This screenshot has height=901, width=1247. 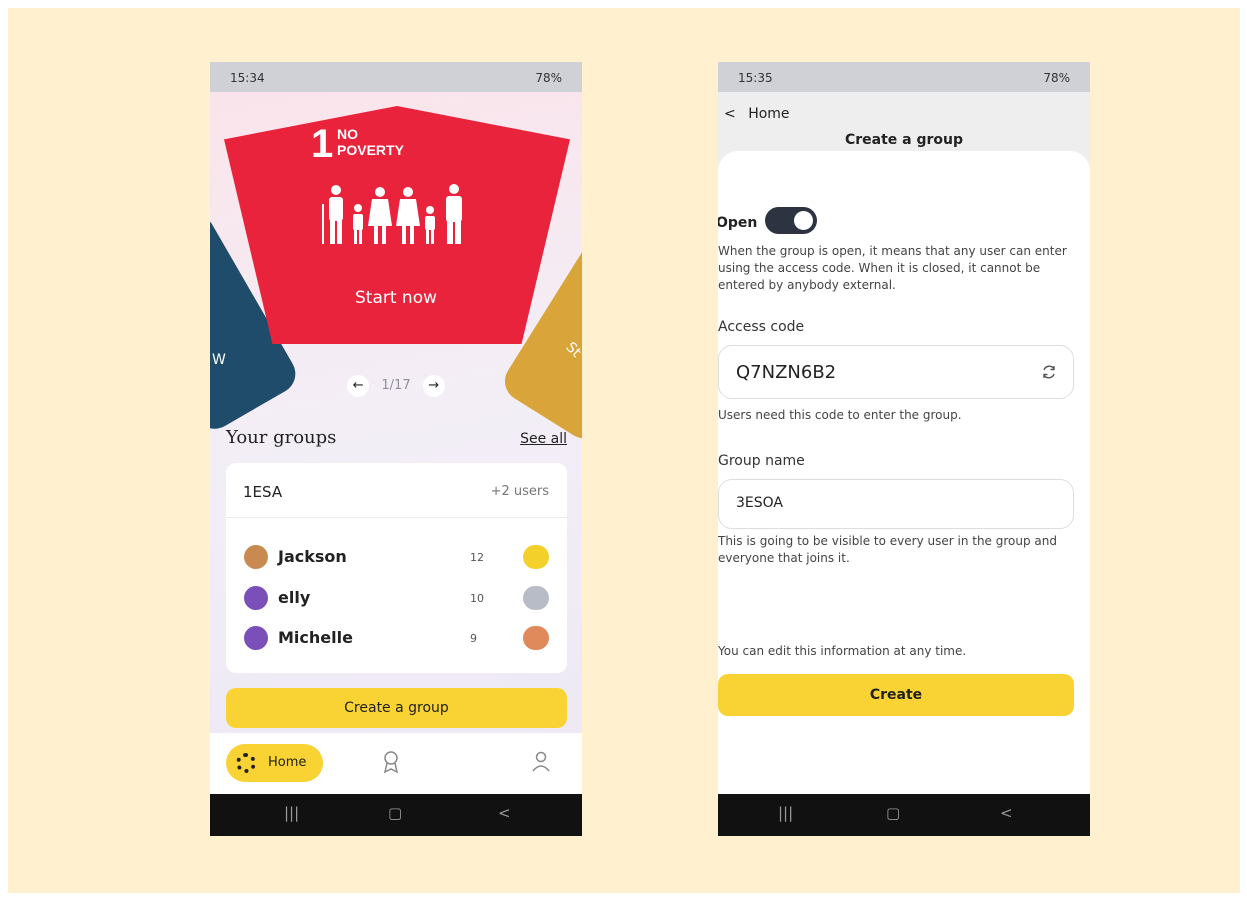 I want to click on bottom-tab-bar: Home, so click(x=396, y=763).